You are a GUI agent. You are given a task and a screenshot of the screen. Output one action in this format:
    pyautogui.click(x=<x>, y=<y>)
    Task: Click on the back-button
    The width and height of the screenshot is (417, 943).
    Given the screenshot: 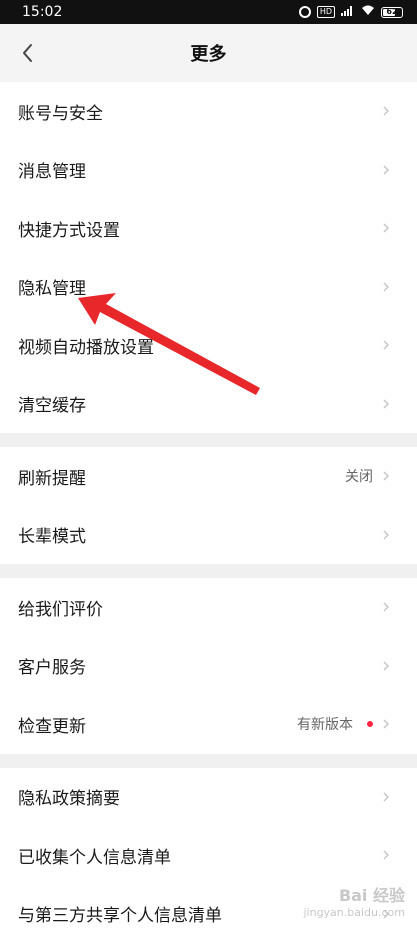 What is the action you would take?
    pyautogui.click(x=29, y=53)
    